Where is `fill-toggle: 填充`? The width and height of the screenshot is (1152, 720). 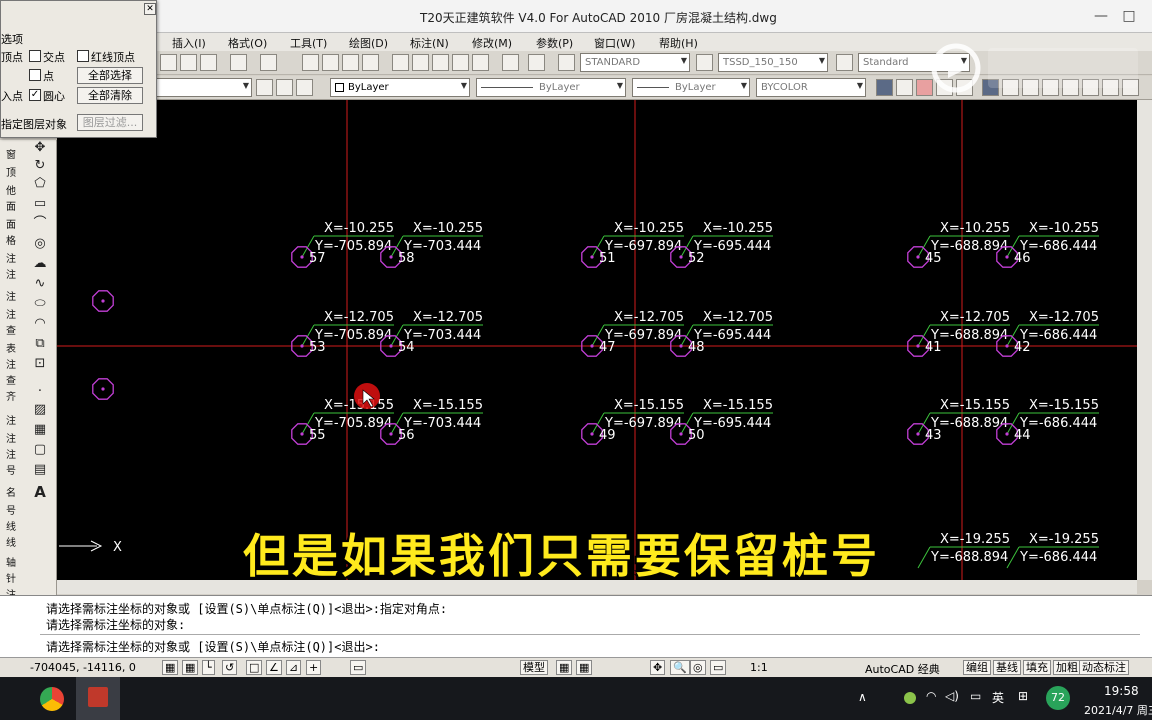 fill-toggle: 填充 is located at coordinates (1037, 667).